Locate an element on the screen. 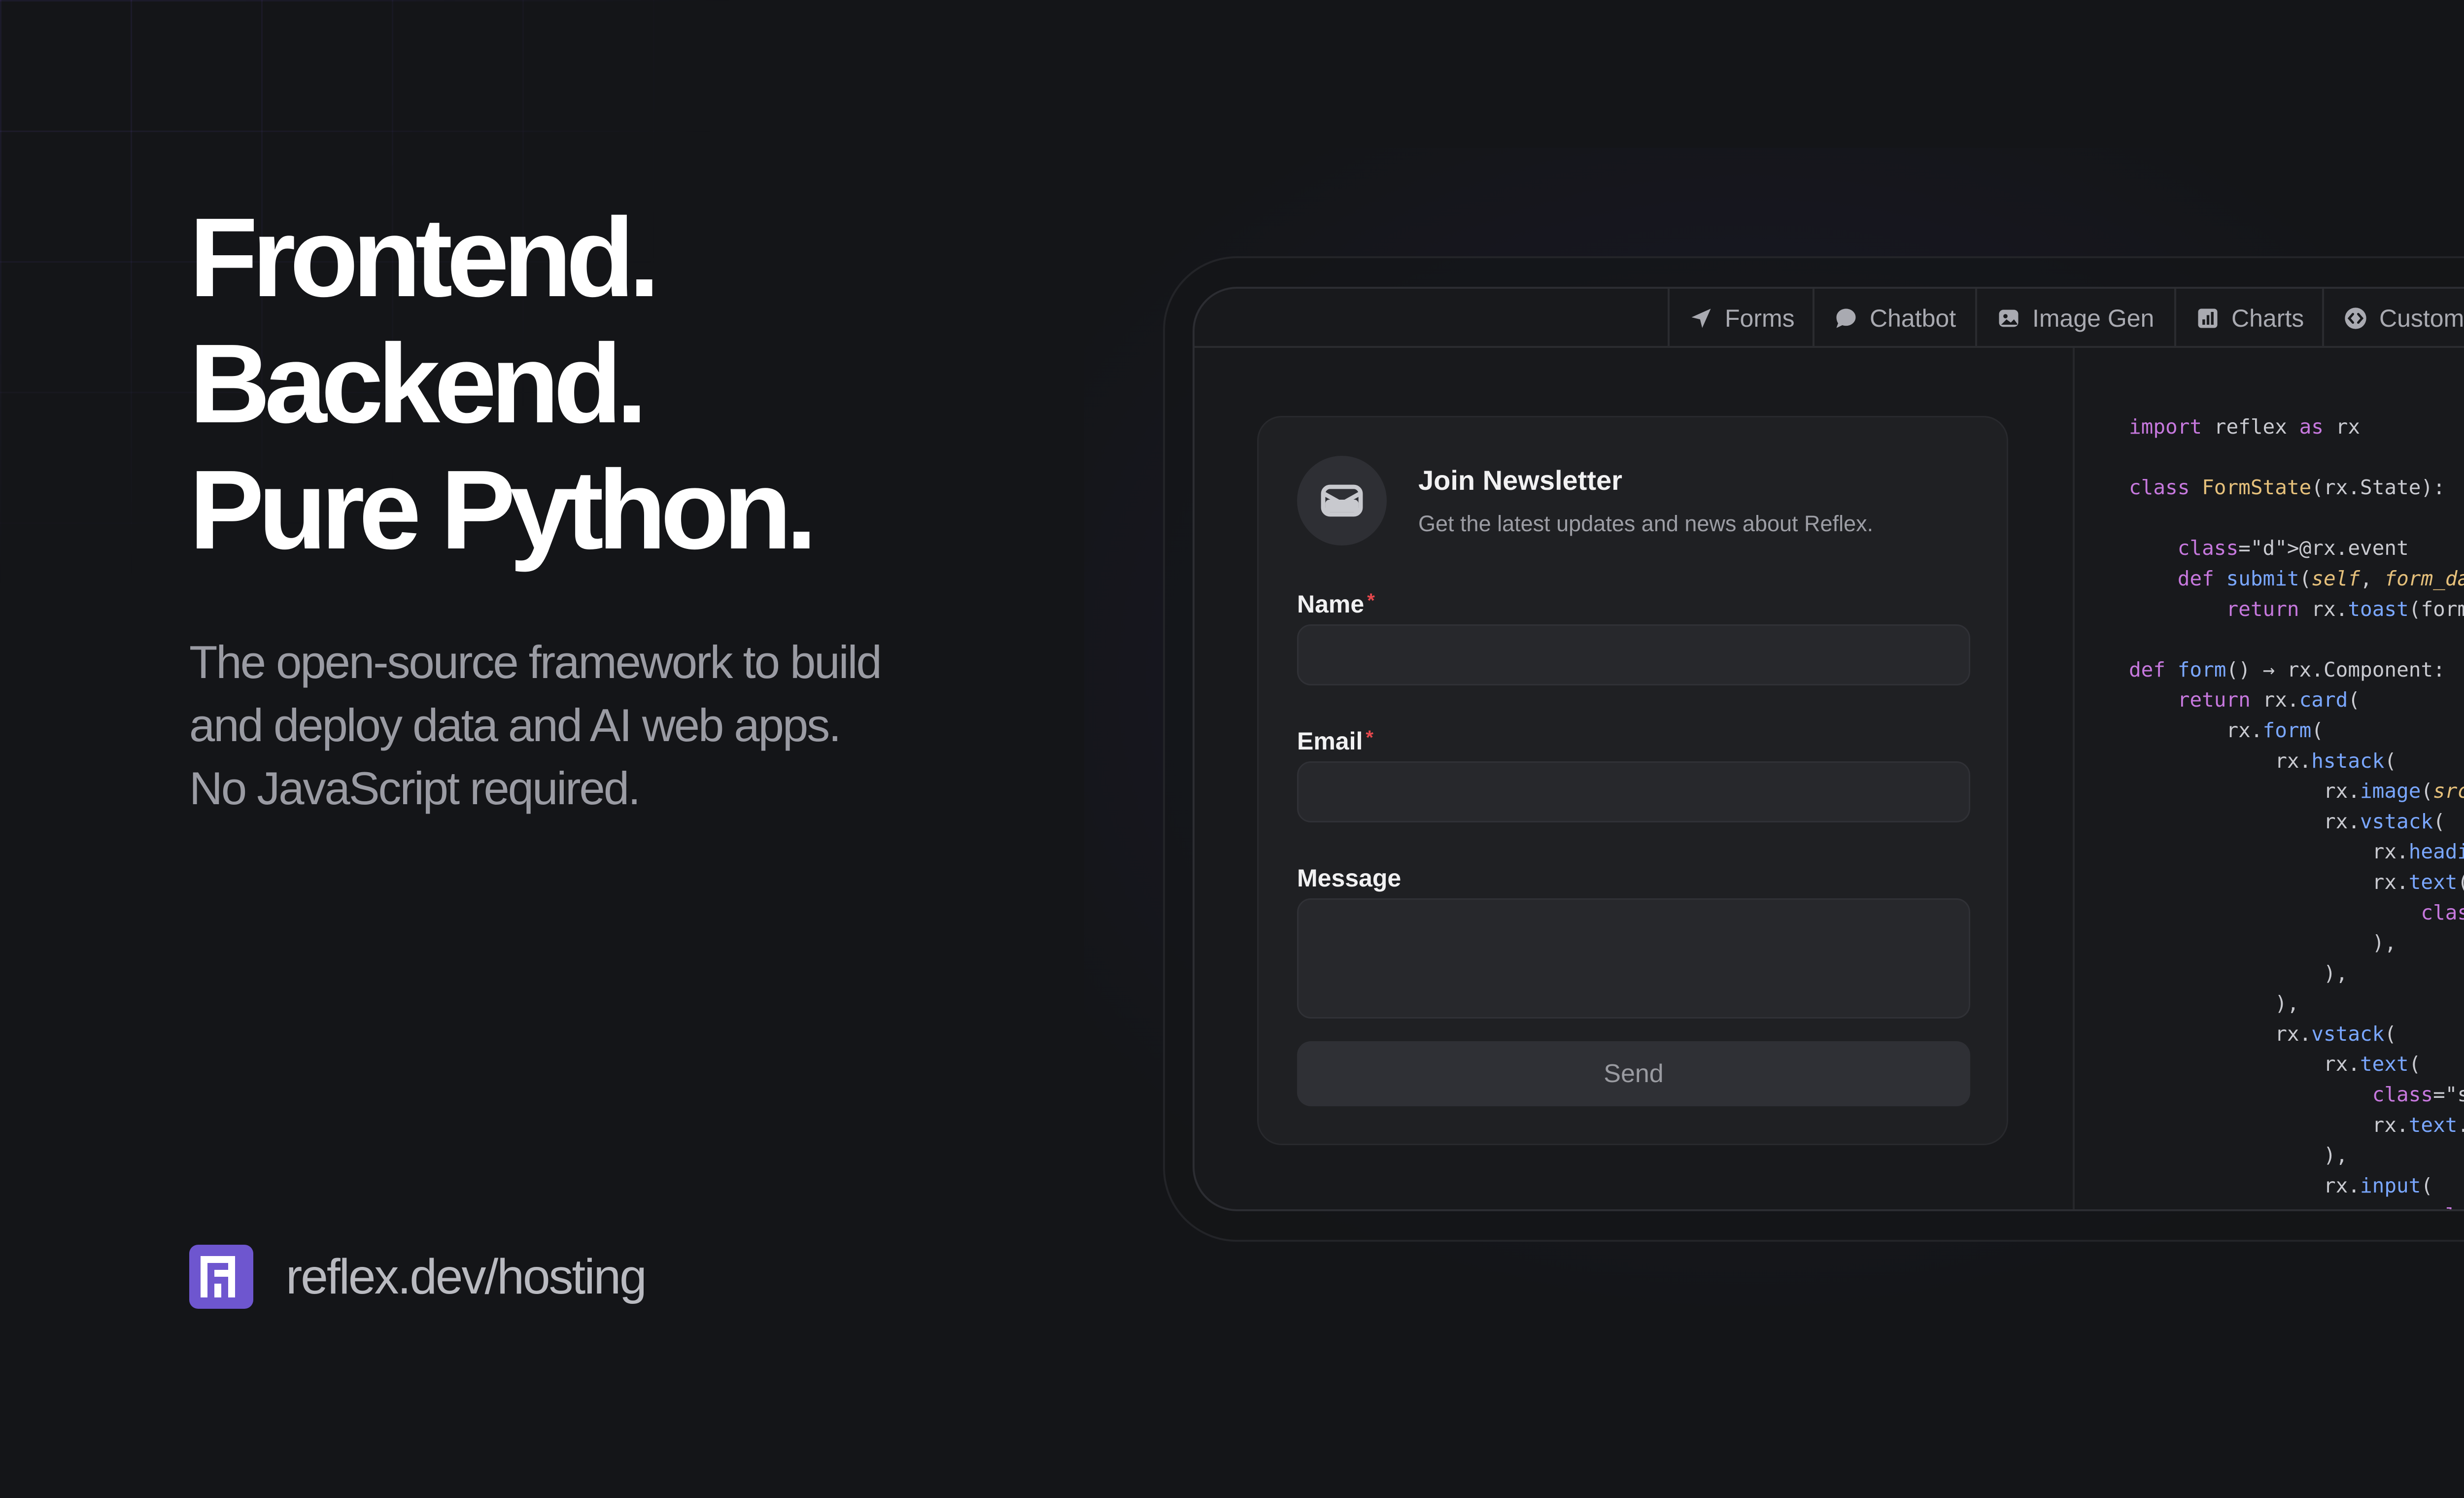 The width and height of the screenshot is (2464, 1498). card-title: Join Newsletter is located at coordinates (1520, 480).